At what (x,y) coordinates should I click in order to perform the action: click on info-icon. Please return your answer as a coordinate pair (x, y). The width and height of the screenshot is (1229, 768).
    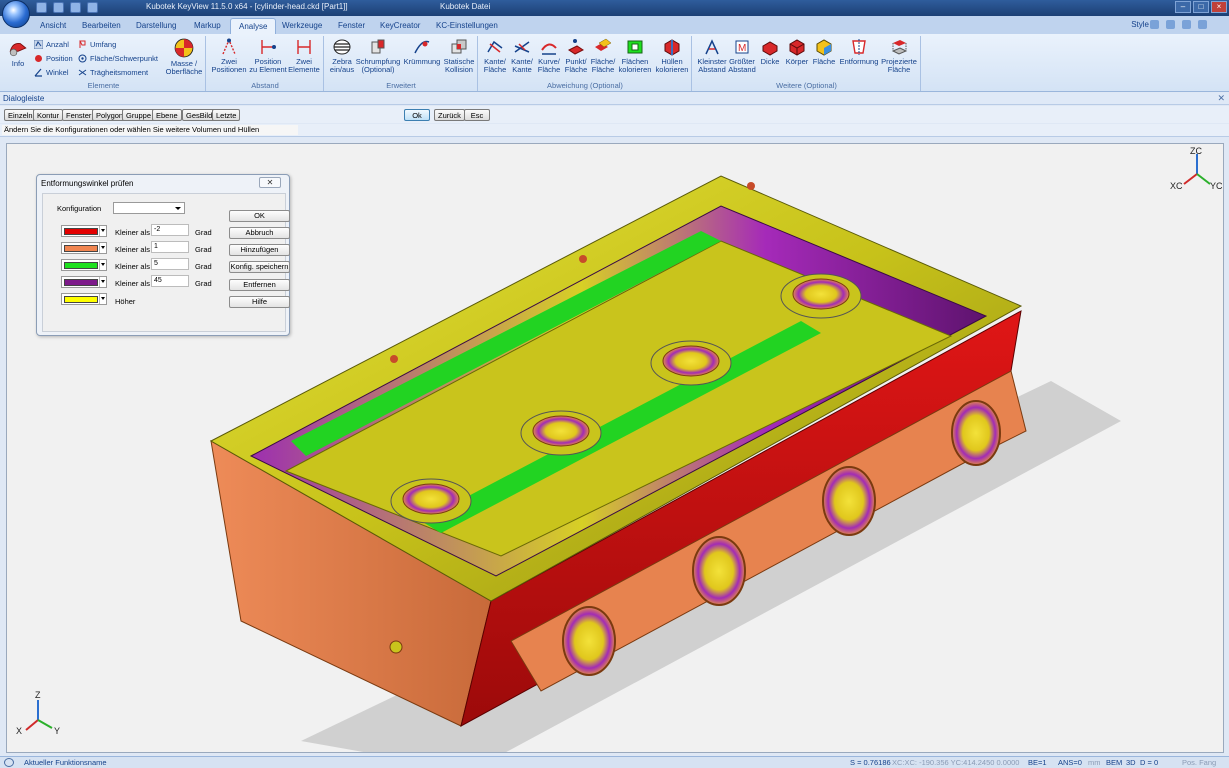
    Looking at the image, I should click on (18, 49).